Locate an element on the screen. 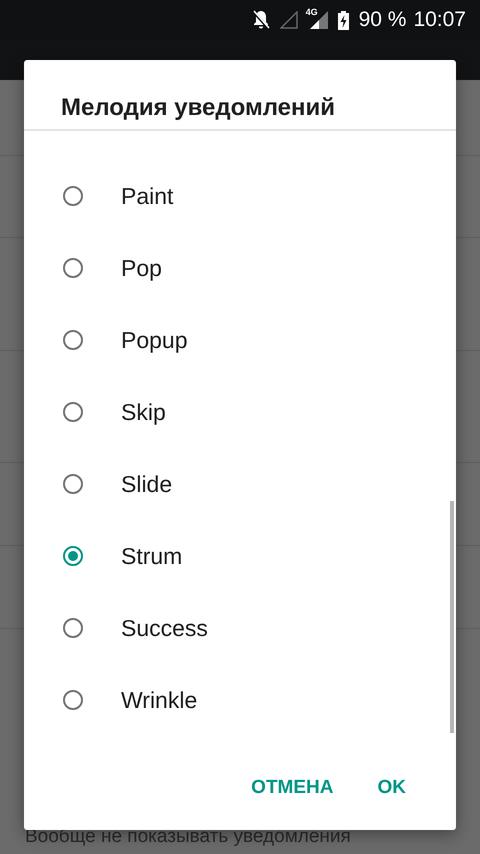 The width and height of the screenshot is (480, 854). notifications-off-icon is located at coordinates (261, 20).